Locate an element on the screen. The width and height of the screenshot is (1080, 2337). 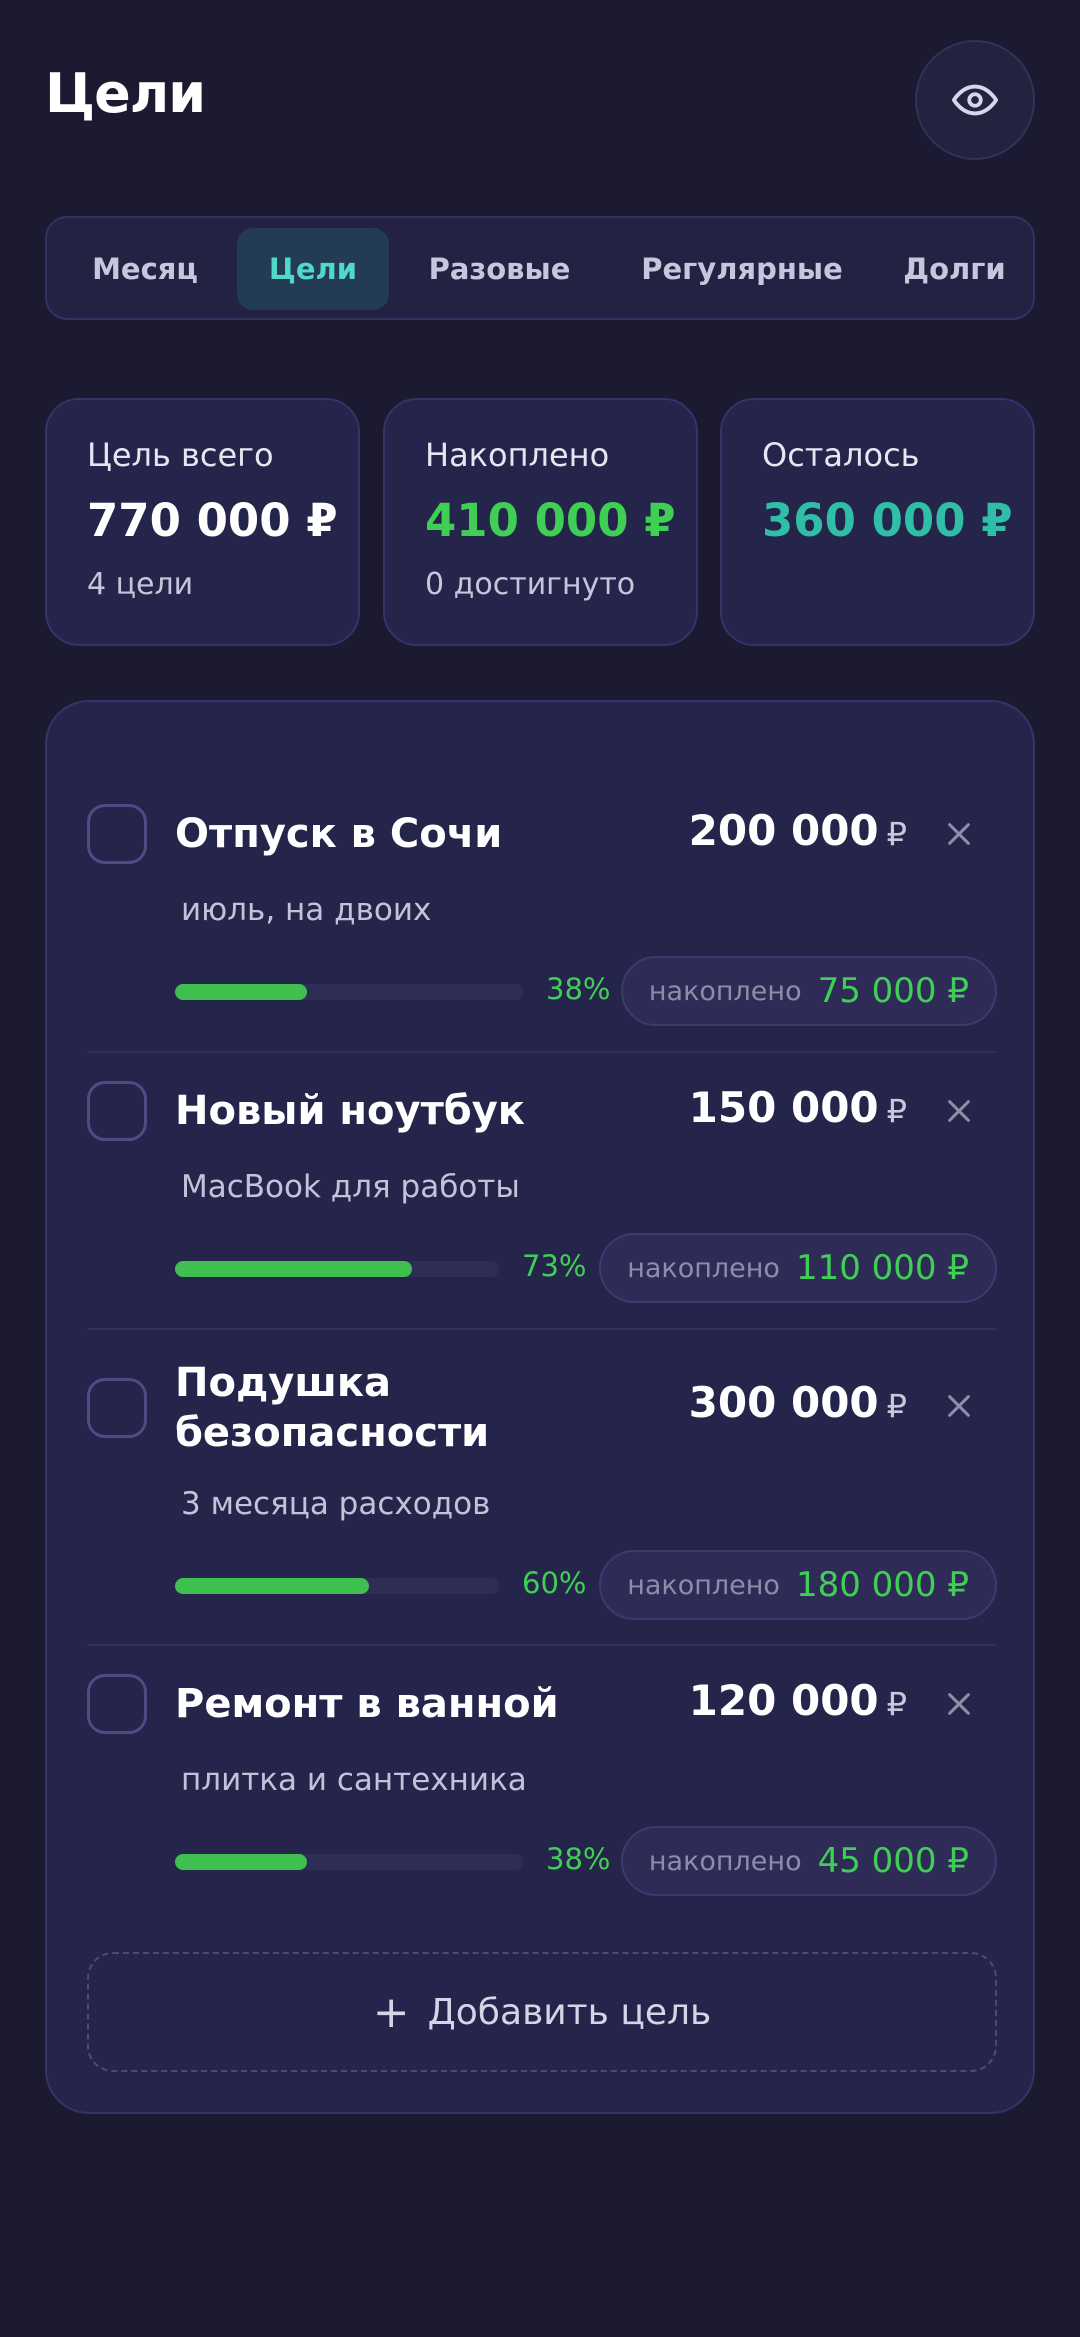
stat-card-left: Осталось 360 000 ₽ is located at coordinates (877, 522).